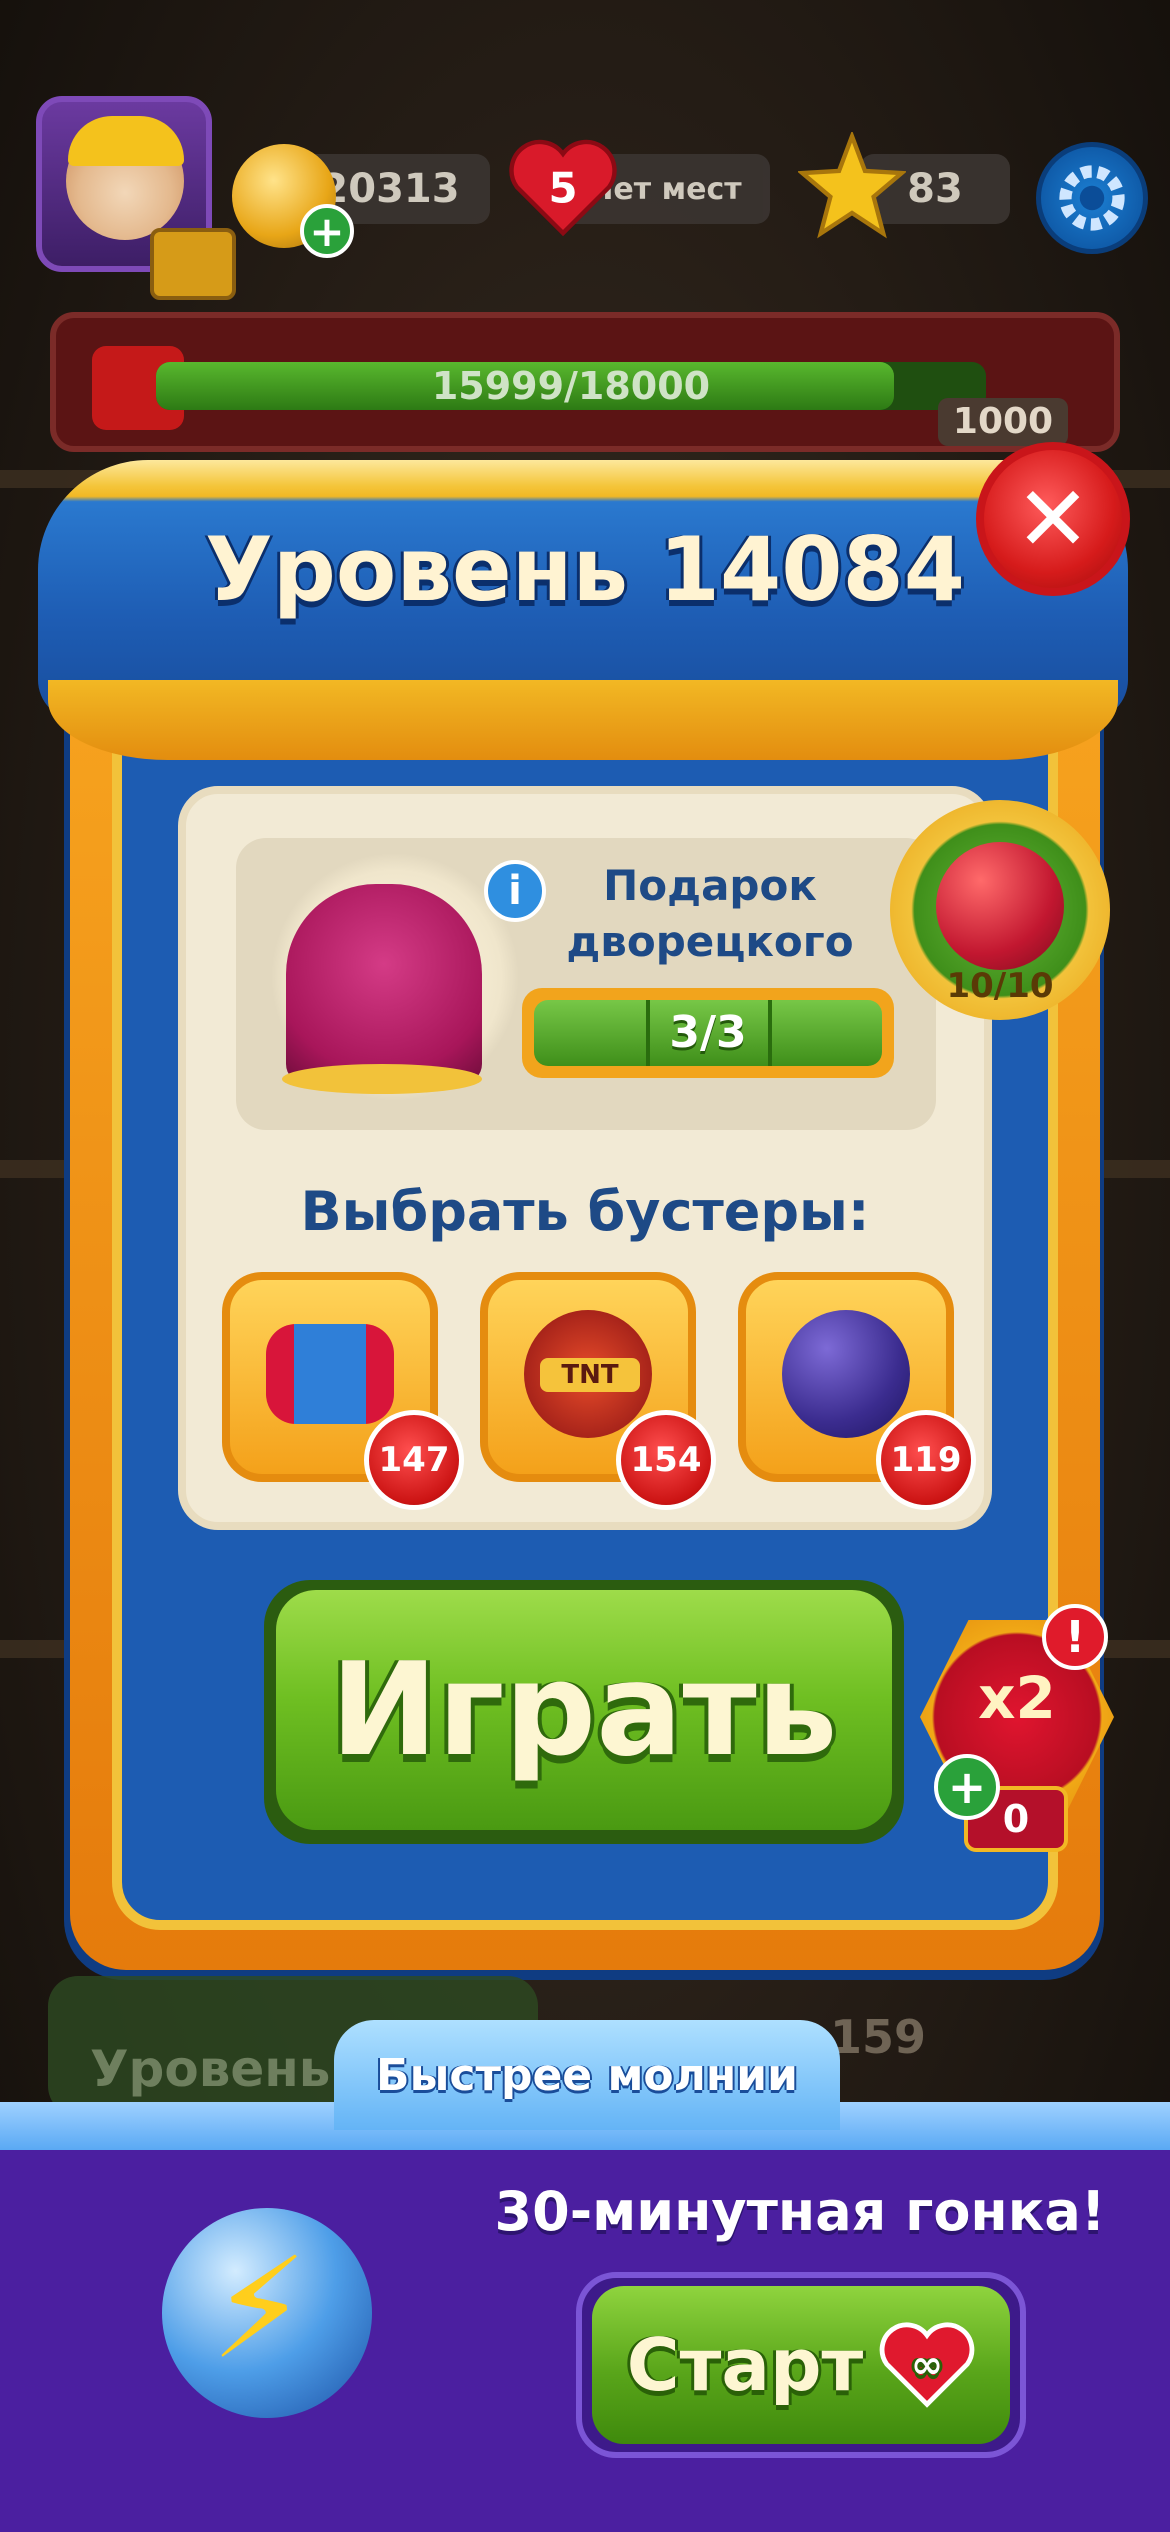  I want to click on boosters-title: Выбрать бустеры:, so click(585, 1211).